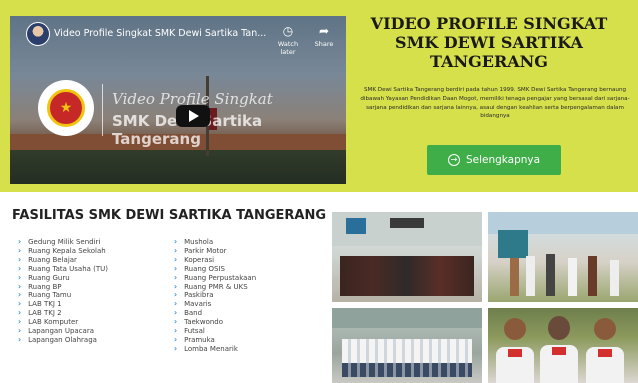 Image resolution: width=638 pixels, height=383 pixels. I want to click on facility-item: › Paskibra, so click(215, 295).